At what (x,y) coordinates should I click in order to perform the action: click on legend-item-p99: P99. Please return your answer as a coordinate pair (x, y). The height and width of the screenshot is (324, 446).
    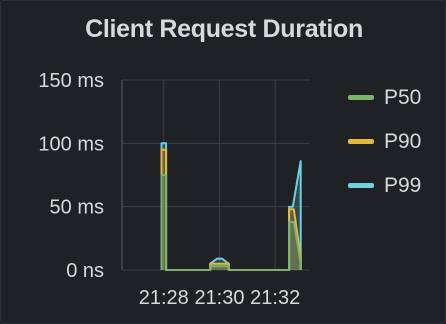
    Looking at the image, I should click on (384, 185).